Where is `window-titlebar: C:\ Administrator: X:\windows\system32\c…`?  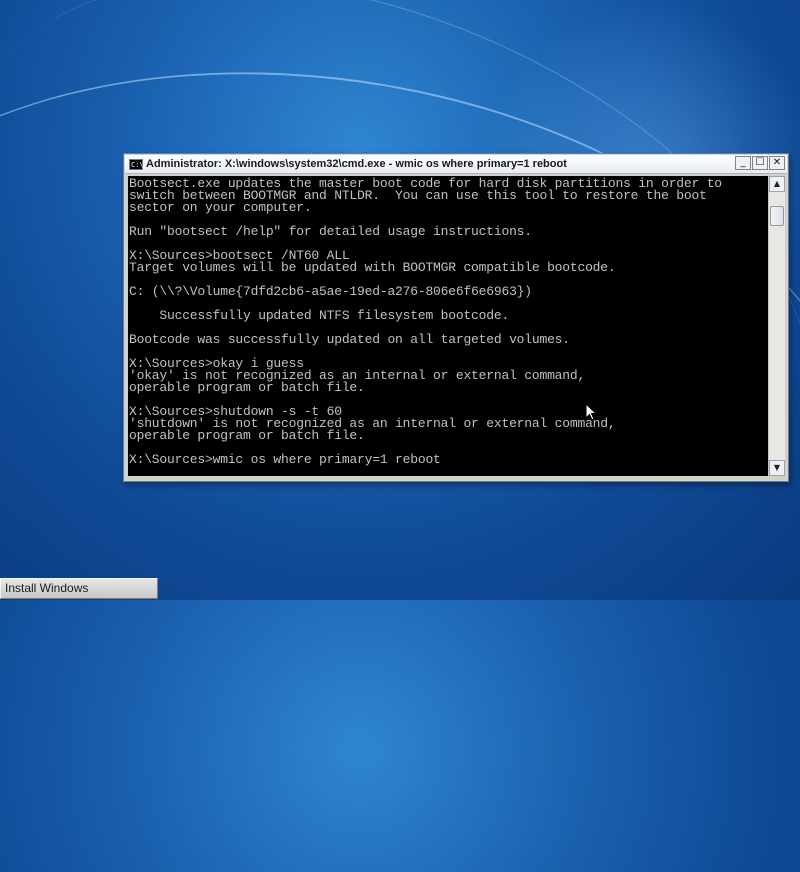 window-titlebar: C:\ Administrator: X:\windows\system32\c… is located at coordinates (456, 164).